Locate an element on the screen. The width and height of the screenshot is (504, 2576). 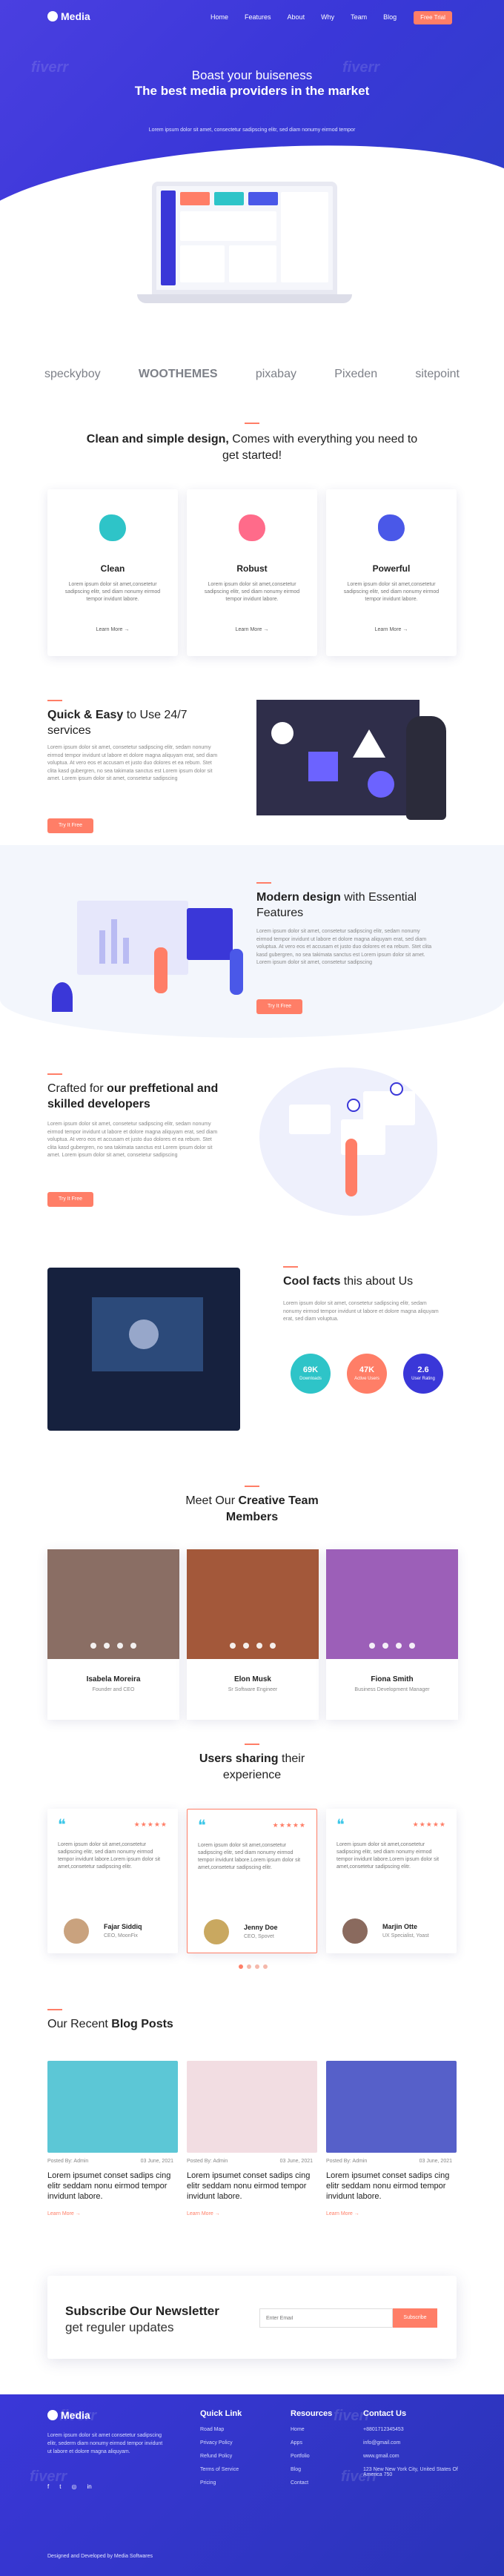
nav-link-features: Features is located at coordinates (258, 17).